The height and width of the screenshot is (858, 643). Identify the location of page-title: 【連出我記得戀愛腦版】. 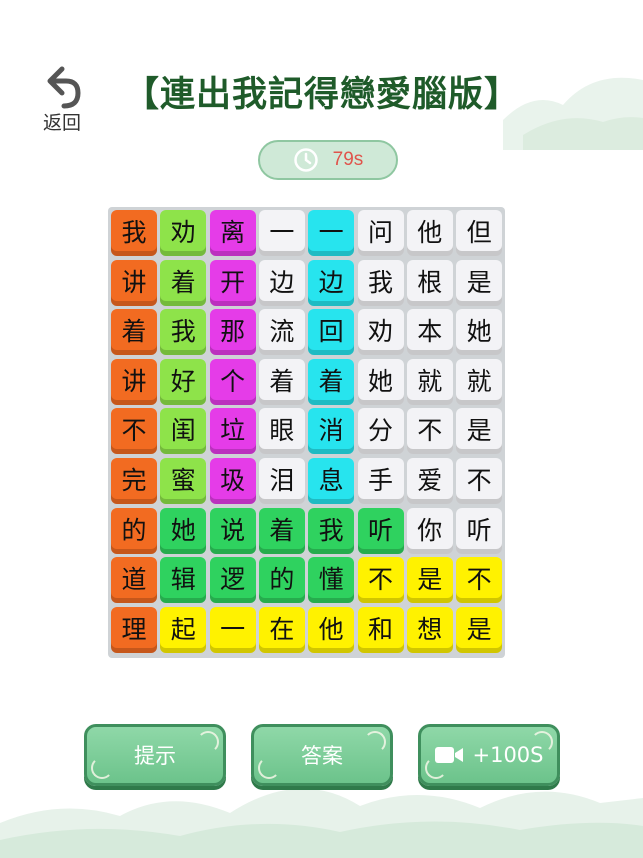
(321, 95).